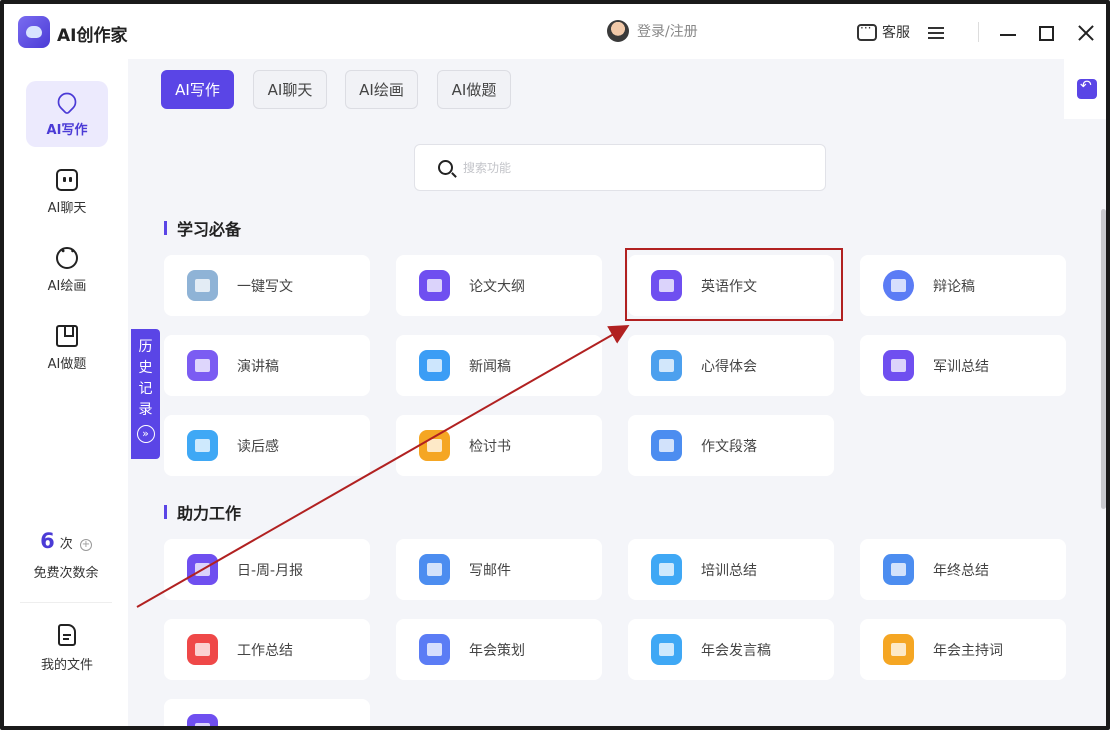  I want to click on add-credits-icon: +, so click(85, 545).